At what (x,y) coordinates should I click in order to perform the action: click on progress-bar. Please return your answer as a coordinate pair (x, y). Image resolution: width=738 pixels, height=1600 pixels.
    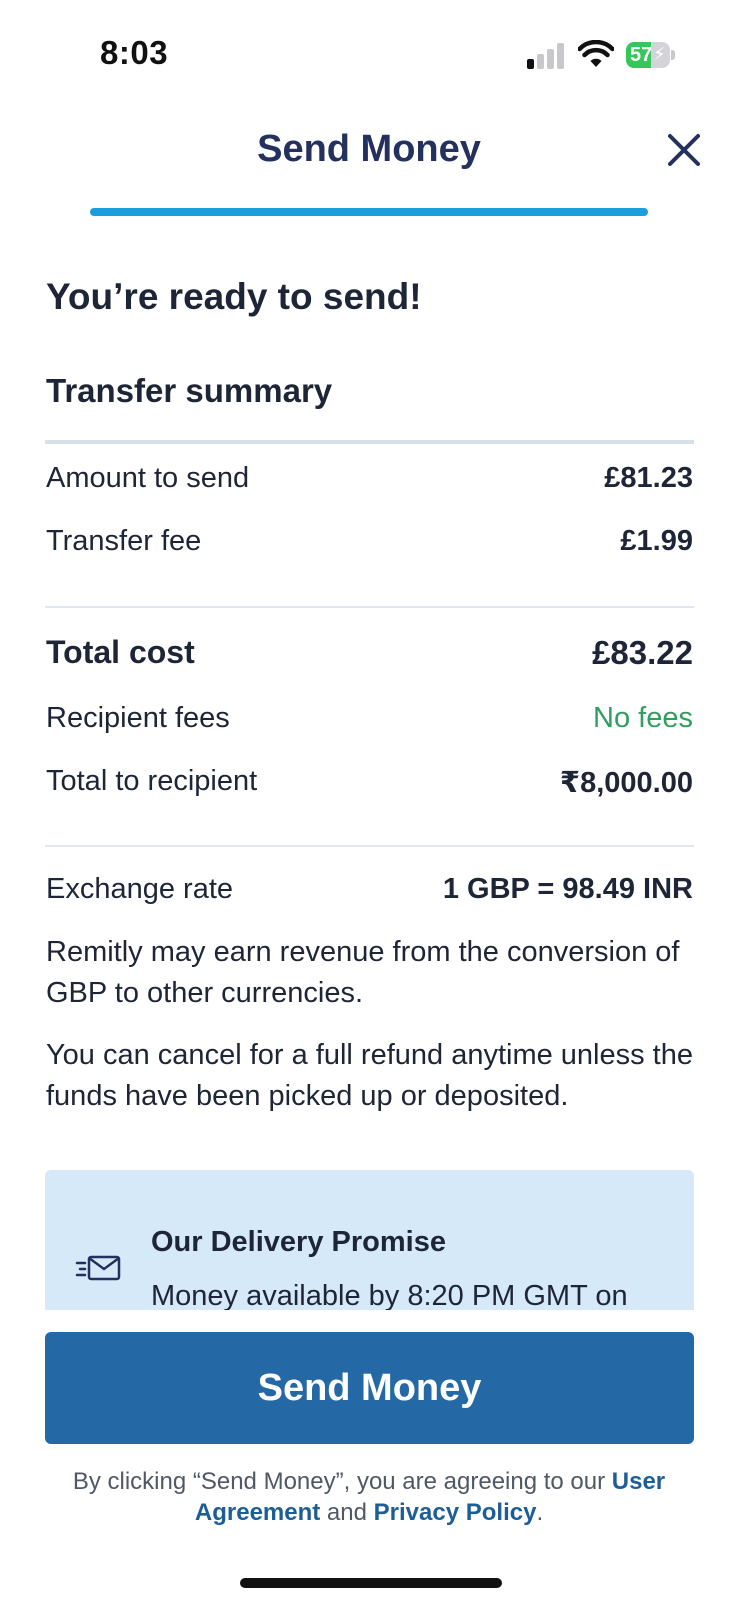
    Looking at the image, I should click on (369, 212).